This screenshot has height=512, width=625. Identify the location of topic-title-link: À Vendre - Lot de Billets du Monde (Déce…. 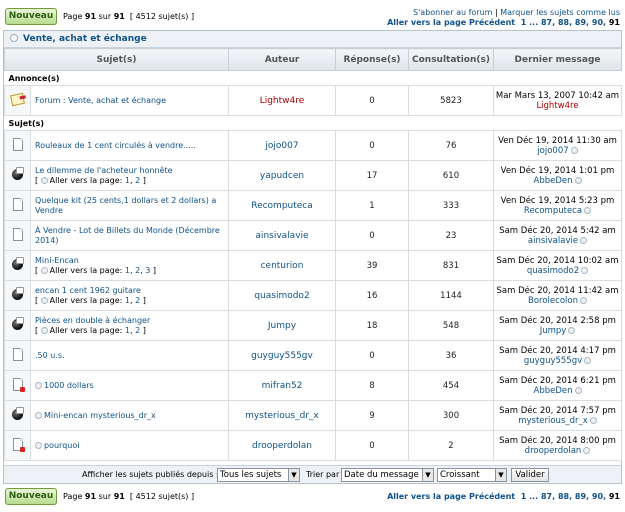
(127, 235).